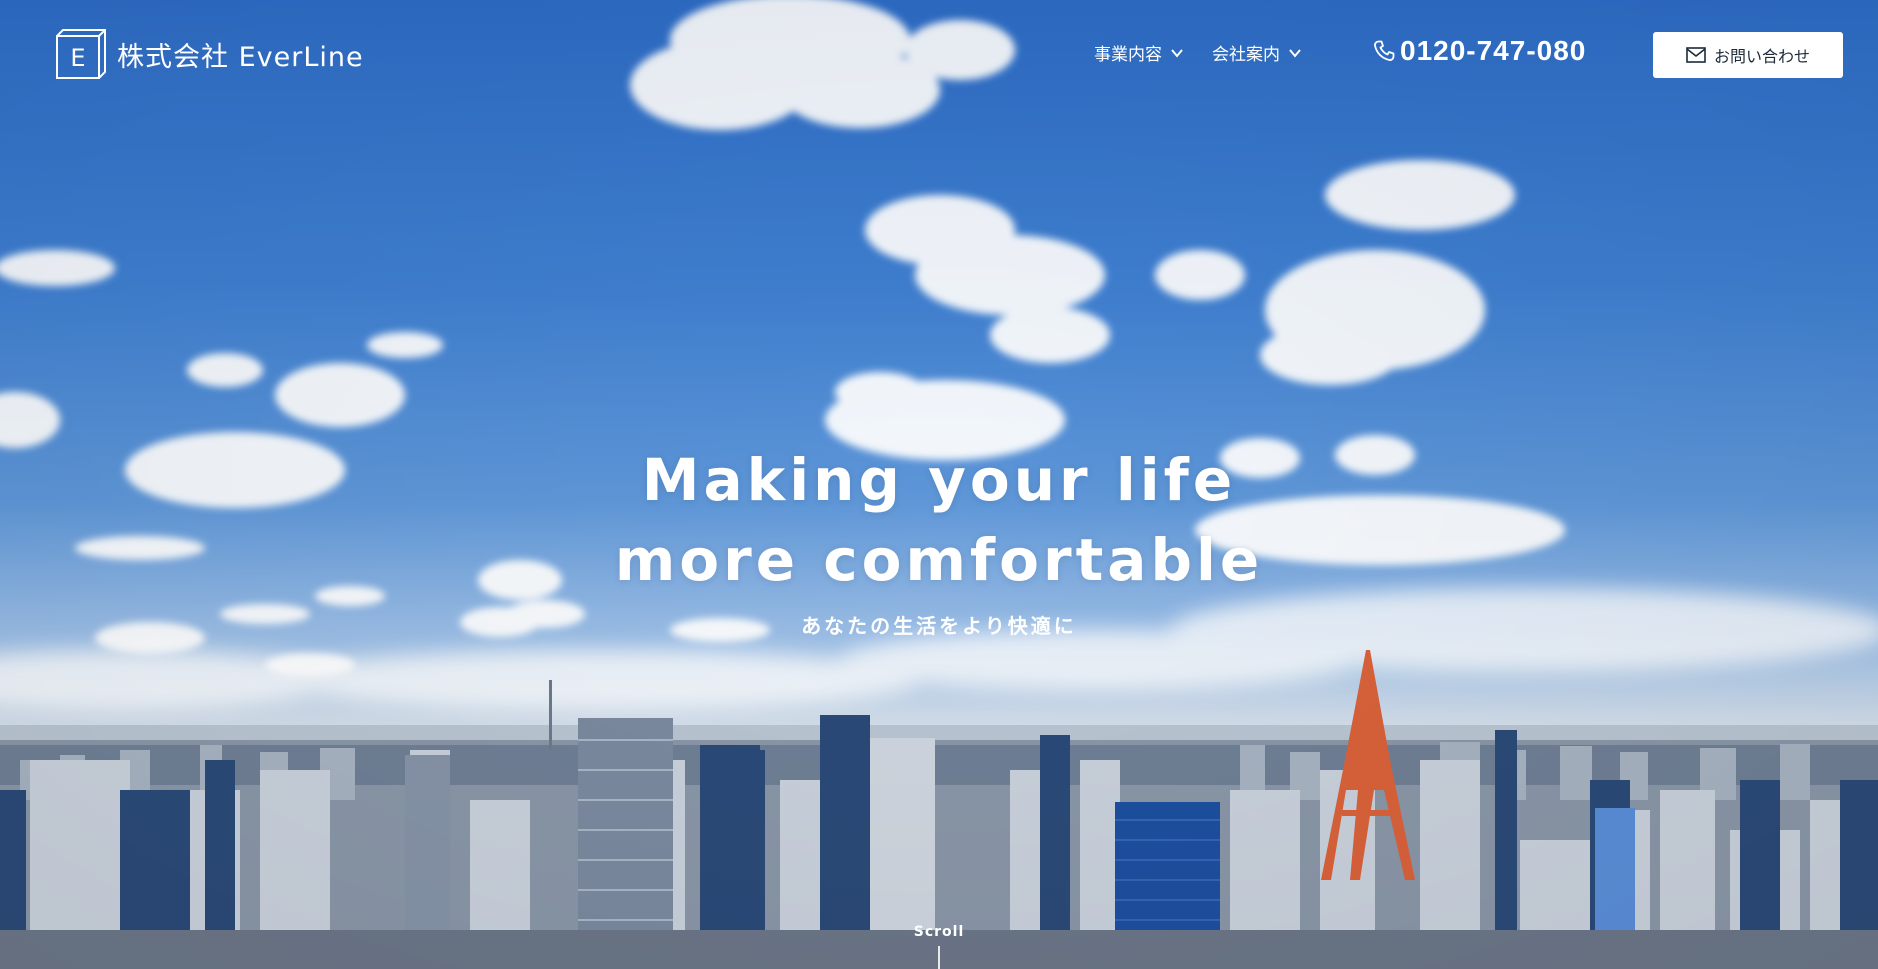 This screenshot has height=969, width=1878. I want to click on logo-text: 株式会社 EverLine, so click(240, 57).